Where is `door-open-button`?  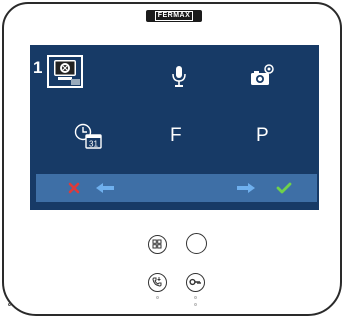 door-open-button is located at coordinates (195, 282).